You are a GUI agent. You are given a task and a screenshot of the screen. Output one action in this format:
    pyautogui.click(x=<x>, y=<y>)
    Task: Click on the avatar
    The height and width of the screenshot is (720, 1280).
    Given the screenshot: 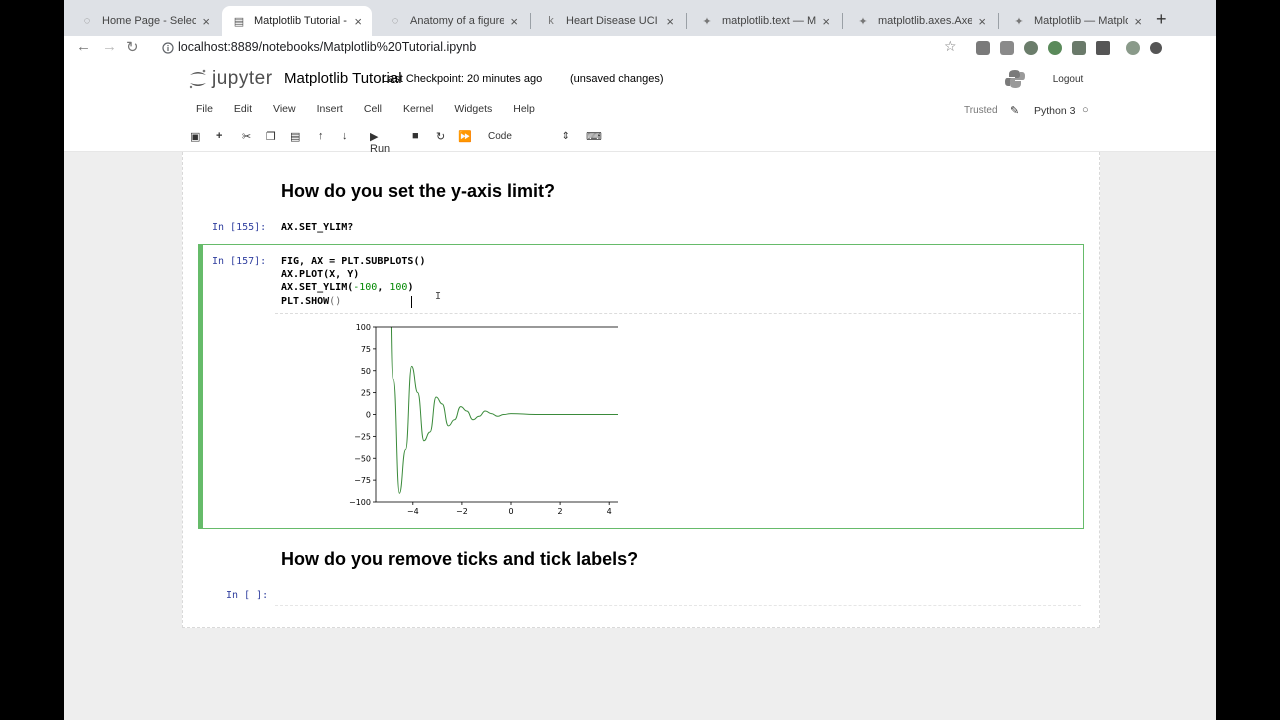 What is the action you would take?
    pyautogui.click(x=1133, y=48)
    